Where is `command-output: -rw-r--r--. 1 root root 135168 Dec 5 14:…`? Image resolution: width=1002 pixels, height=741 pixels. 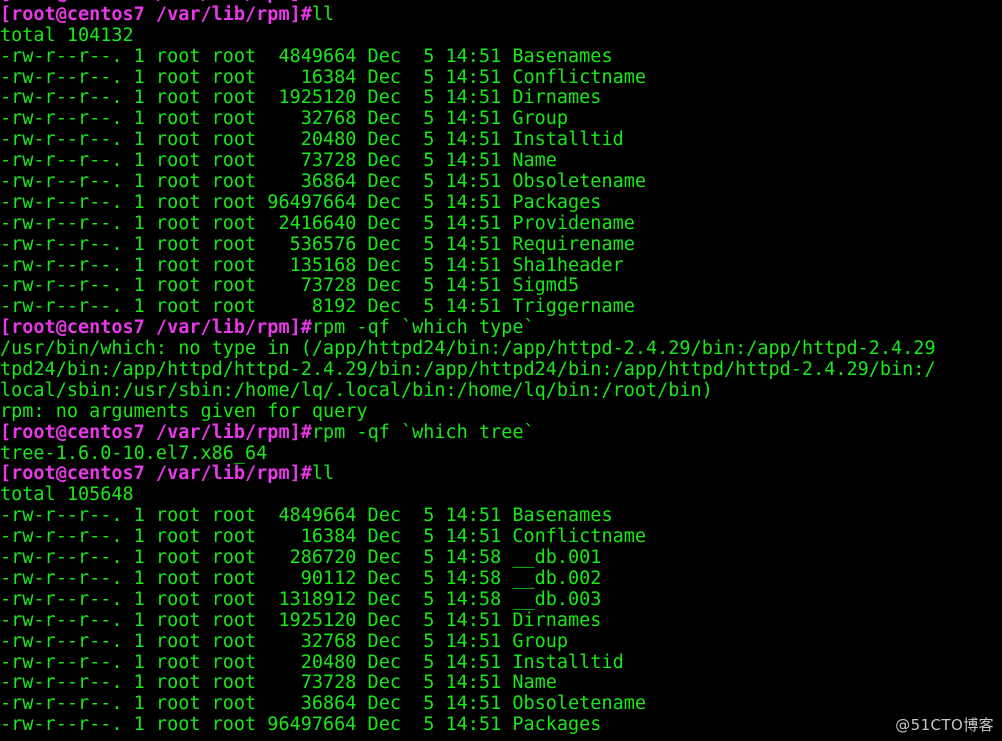 command-output: -rw-r--r--. 1 root root 135168 Dec 5 14:… is located at coordinates (312, 265).